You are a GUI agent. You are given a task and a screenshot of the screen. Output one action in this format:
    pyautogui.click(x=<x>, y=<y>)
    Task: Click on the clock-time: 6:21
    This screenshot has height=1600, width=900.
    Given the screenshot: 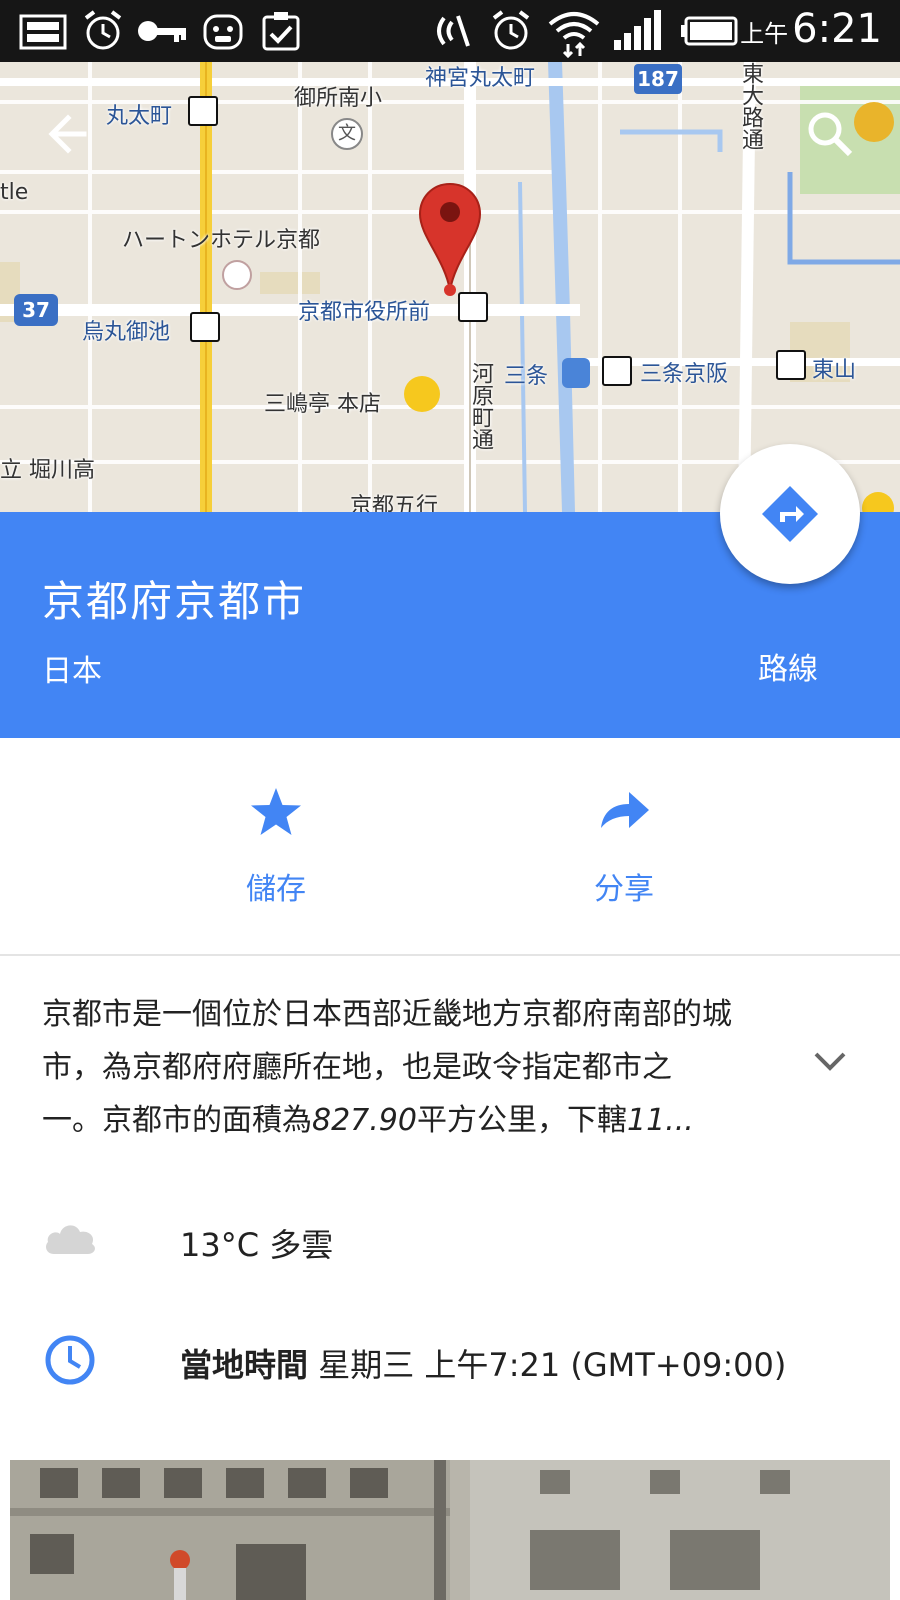 What is the action you would take?
    pyautogui.click(x=837, y=29)
    